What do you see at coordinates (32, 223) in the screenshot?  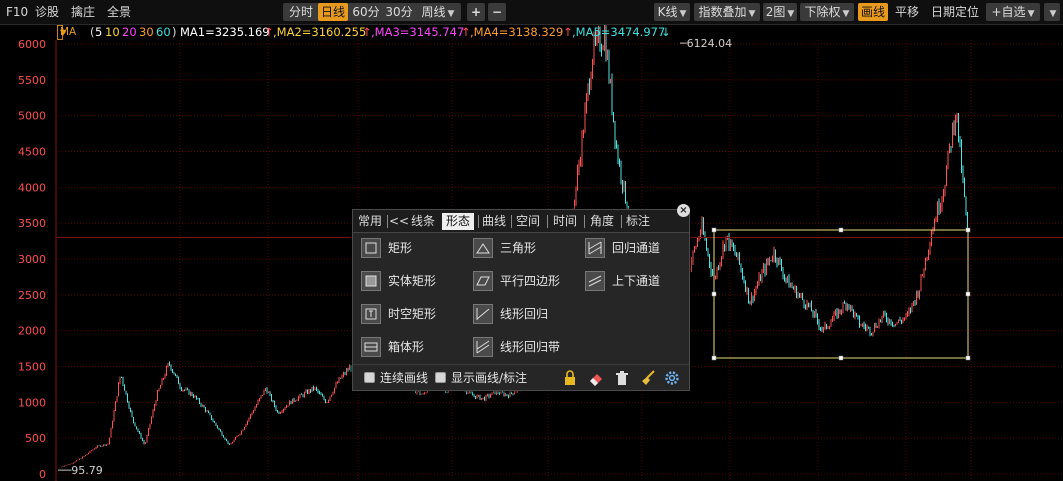 I see `y-tick-label: 3500` at bounding box center [32, 223].